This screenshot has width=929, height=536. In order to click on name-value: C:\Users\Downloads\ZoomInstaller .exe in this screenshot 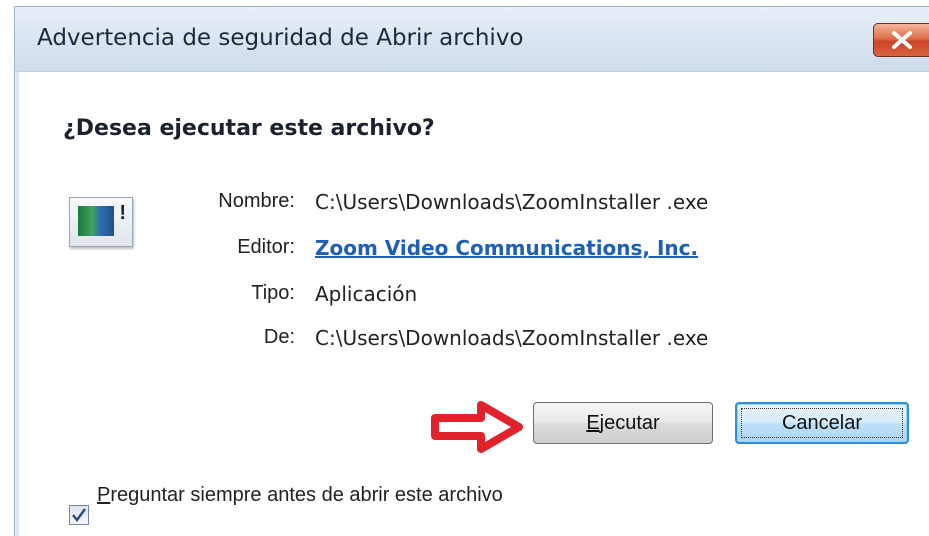, I will do `click(512, 202)`.